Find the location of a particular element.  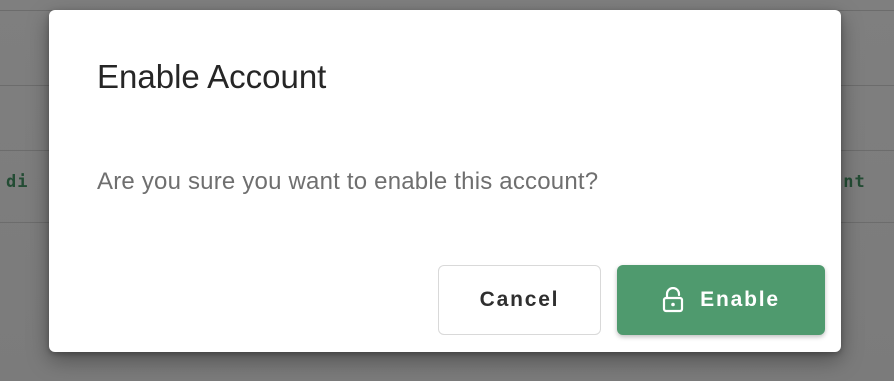

unlock-icon is located at coordinates (673, 299).